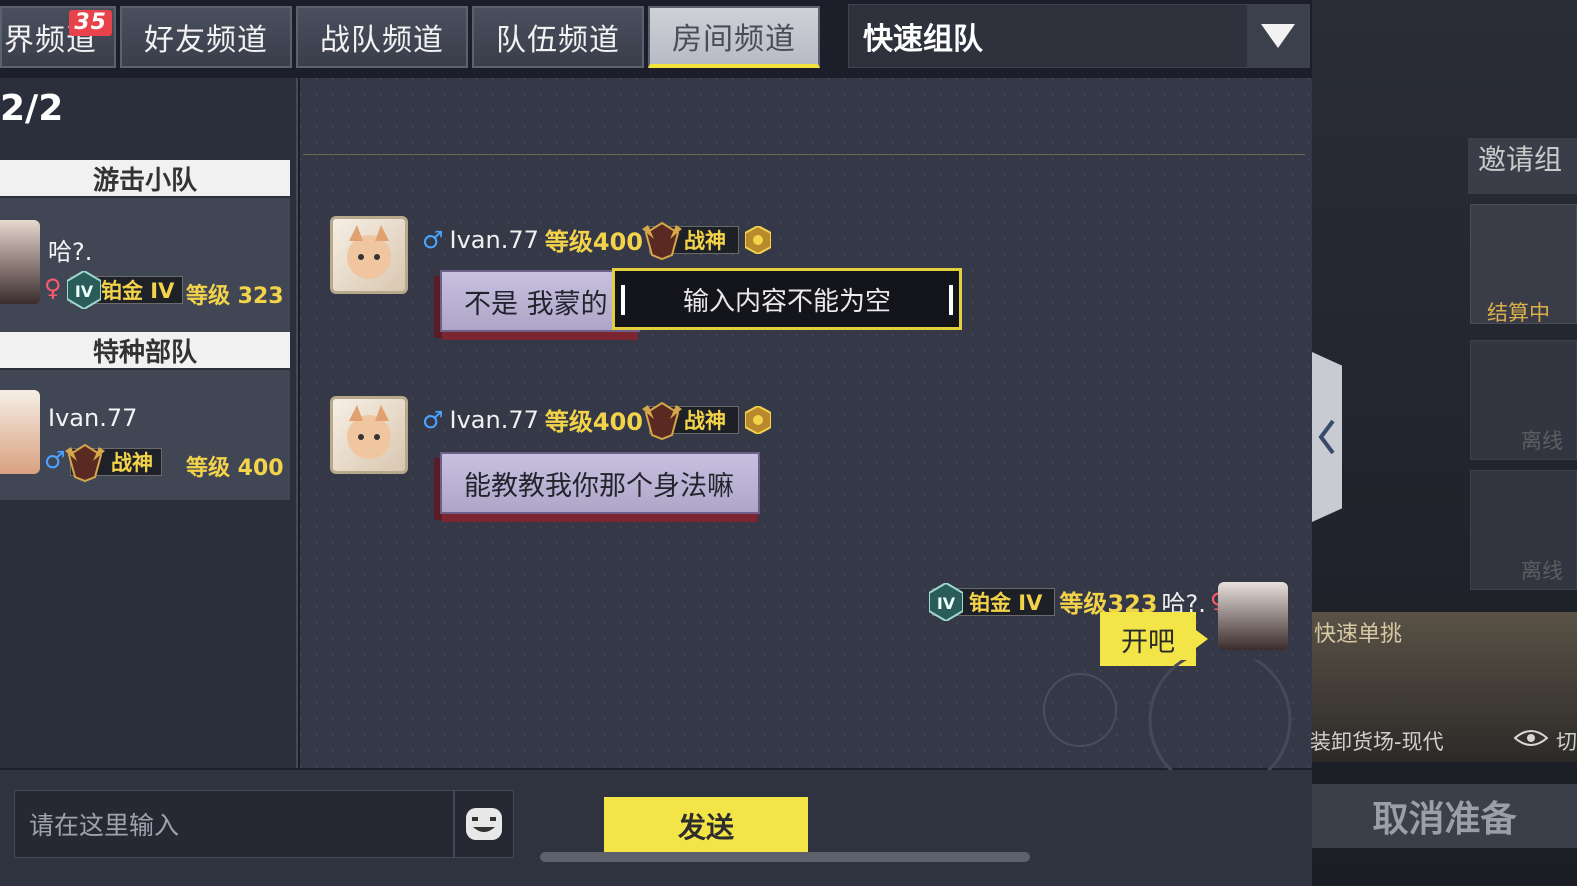 Image resolution: width=1577 pixels, height=886 pixels. Describe the element at coordinates (58, 37) in the screenshot. I see `tab-world: 界频道 35` at that location.